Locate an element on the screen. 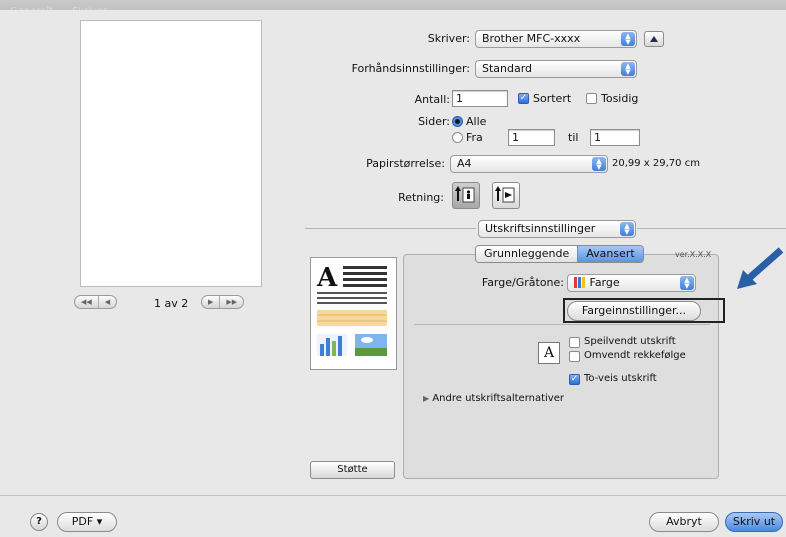 Image resolution: width=786 pixels, height=537 pixels. pointer-arrow-icon is located at coordinates (760, 268).